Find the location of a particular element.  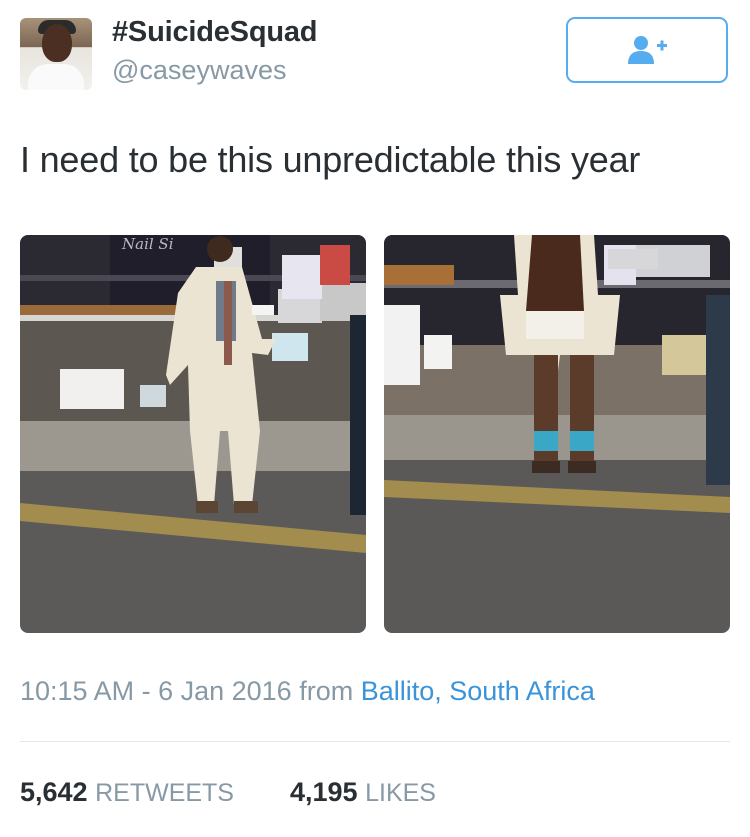

avatar is located at coordinates (56, 54).